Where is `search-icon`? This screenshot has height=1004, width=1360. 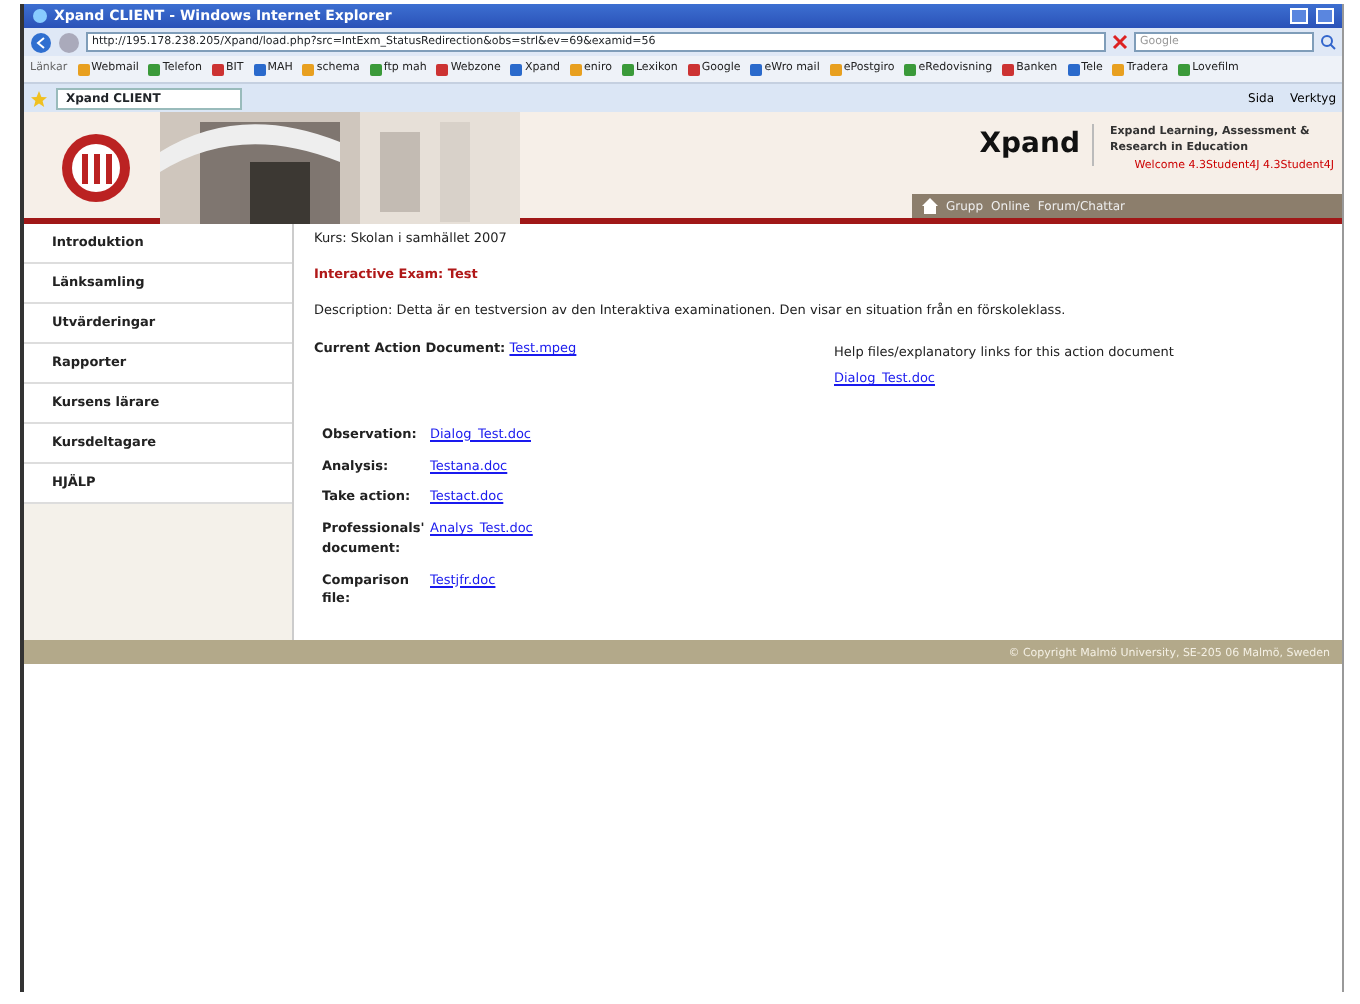 search-icon is located at coordinates (1328, 42).